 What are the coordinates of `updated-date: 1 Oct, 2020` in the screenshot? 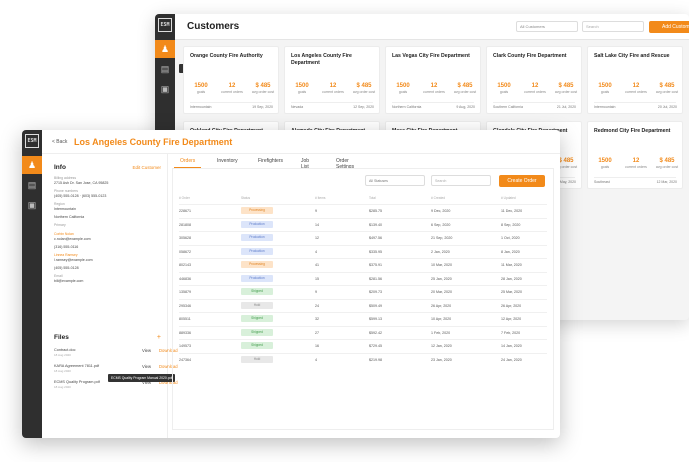 It's located at (510, 238).